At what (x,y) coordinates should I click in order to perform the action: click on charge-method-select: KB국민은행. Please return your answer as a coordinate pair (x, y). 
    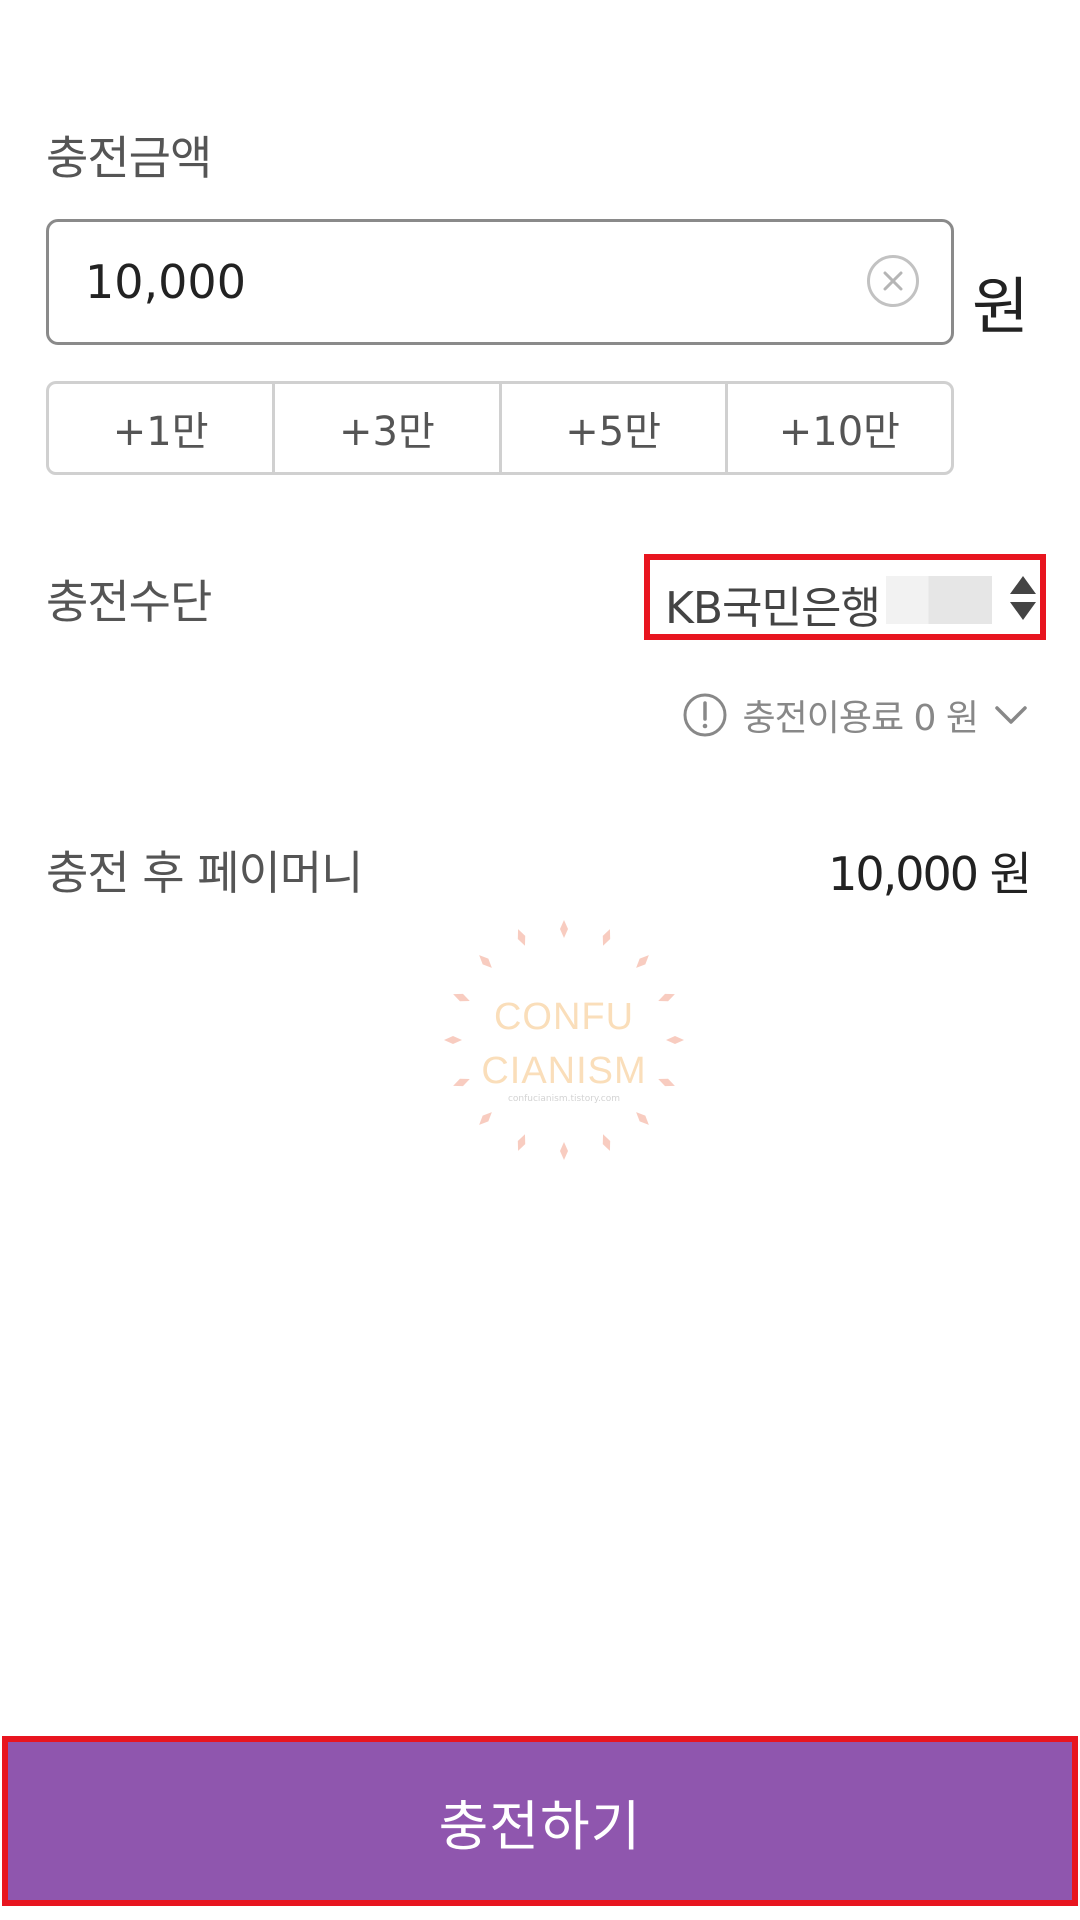
    Looking at the image, I should click on (845, 597).